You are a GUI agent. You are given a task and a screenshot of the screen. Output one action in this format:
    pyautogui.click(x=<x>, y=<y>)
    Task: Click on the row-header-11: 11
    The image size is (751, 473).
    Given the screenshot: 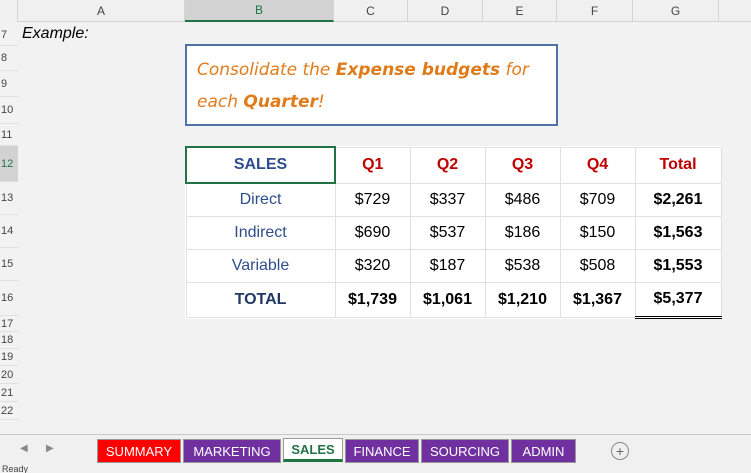 What is the action you would take?
    pyautogui.click(x=9, y=135)
    